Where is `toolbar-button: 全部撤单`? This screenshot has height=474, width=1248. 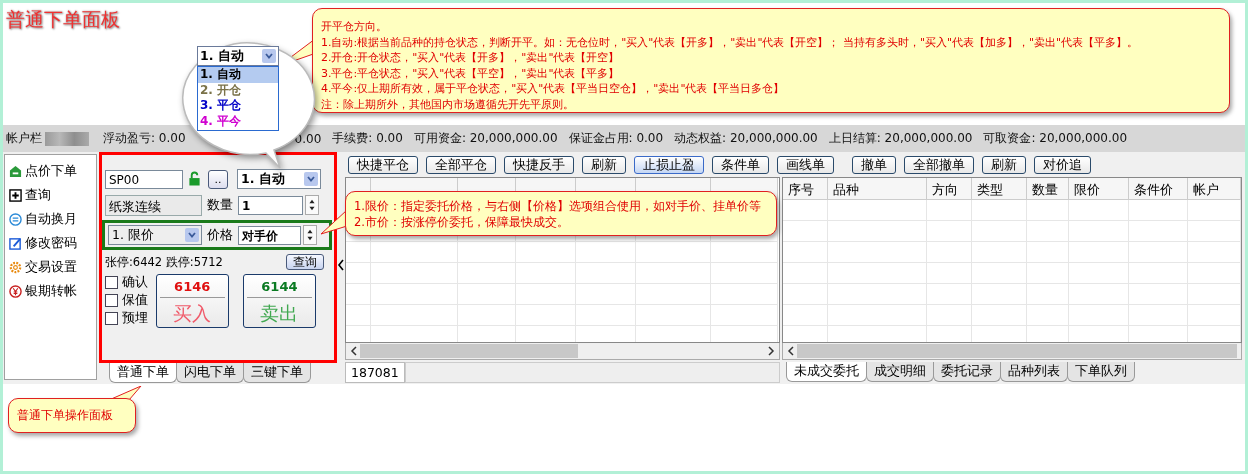 toolbar-button: 全部撤单 is located at coordinates (939, 164).